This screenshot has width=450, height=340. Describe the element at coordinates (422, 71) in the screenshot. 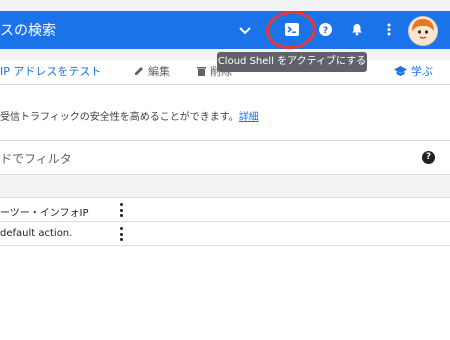

I see `learn-label: 学ぶ` at that location.